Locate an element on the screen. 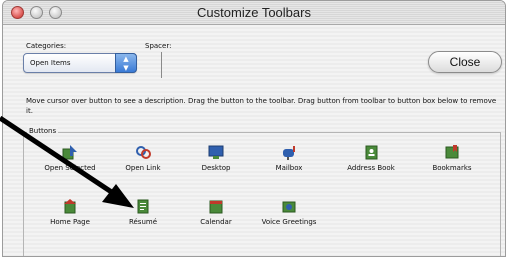 The width and height of the screenshot is (508, 257). annotation-arrow is located at coordinates (67, 161).